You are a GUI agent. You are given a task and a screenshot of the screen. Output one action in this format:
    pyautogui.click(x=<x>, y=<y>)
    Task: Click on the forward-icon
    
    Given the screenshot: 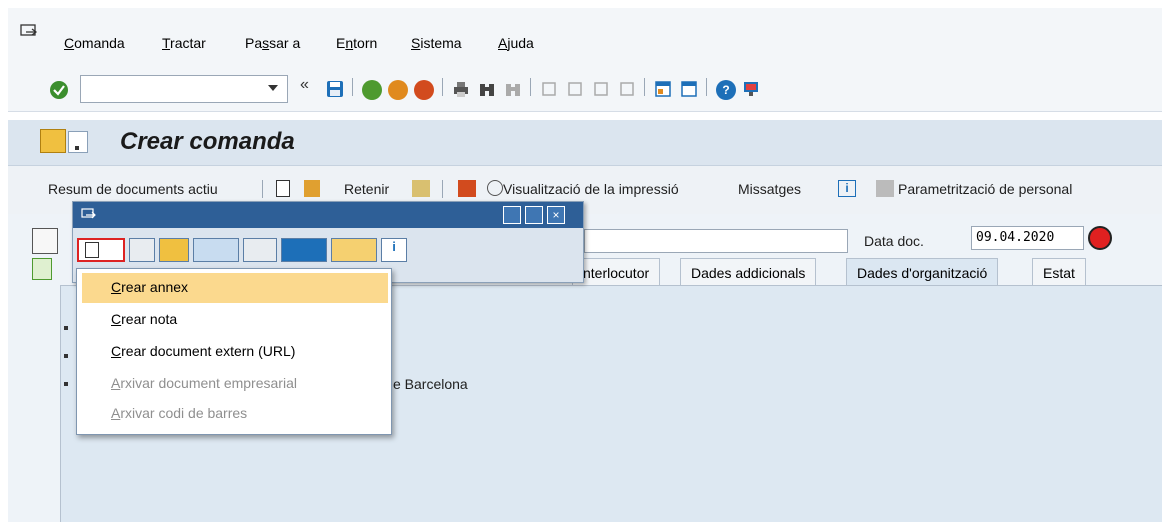 What is the action you would take?
    pyautogui.click(x=304, y=250)
    